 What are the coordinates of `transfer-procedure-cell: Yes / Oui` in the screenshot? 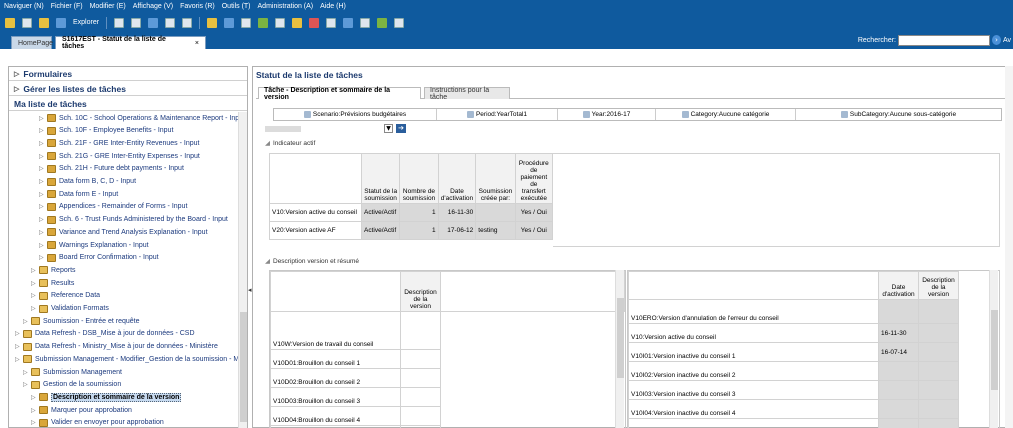 It's located at (534, 230).